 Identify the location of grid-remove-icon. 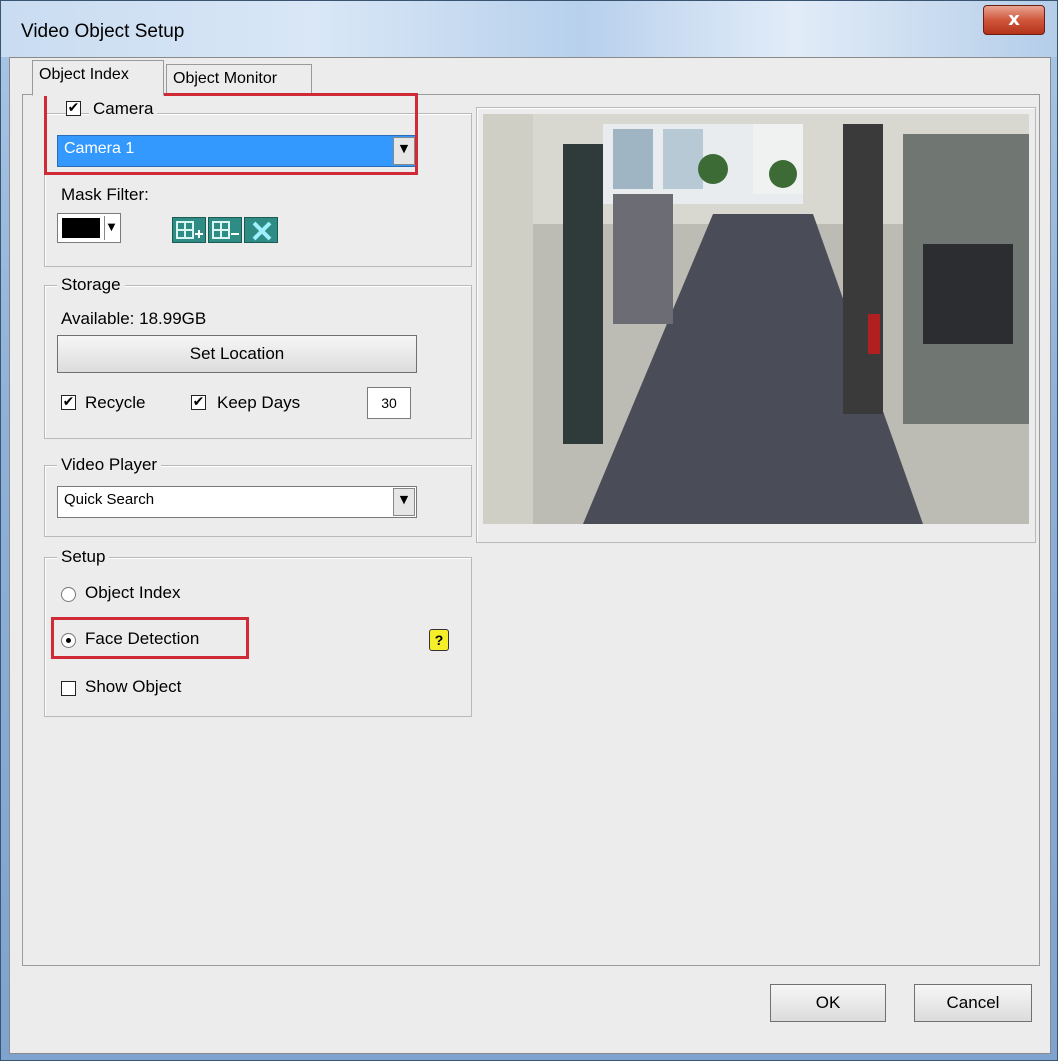
(225, 230).